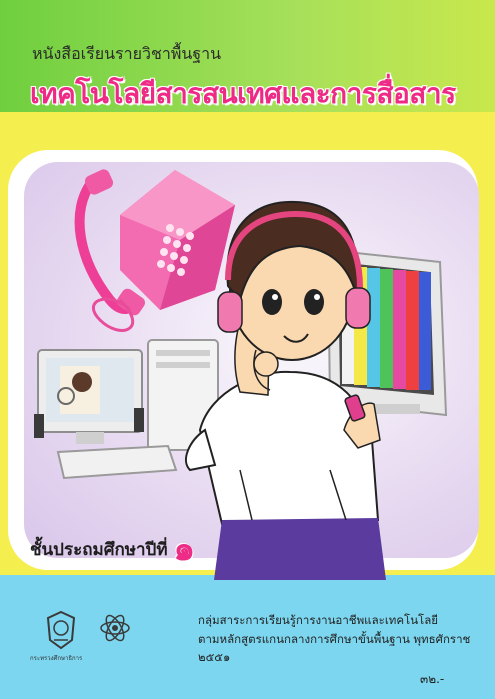 The image size is (495, 699). Describe the element at coordinates (56, 658) in the screenshot. I see `ministry-label: กระทรวงศึกษาธิการ` at that location.